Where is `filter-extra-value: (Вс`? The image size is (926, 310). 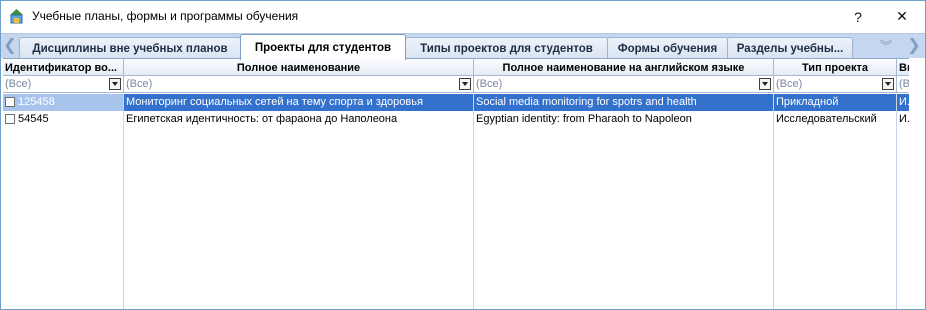
filter-extra-value: (Вс is located at coordinates (904, 84).